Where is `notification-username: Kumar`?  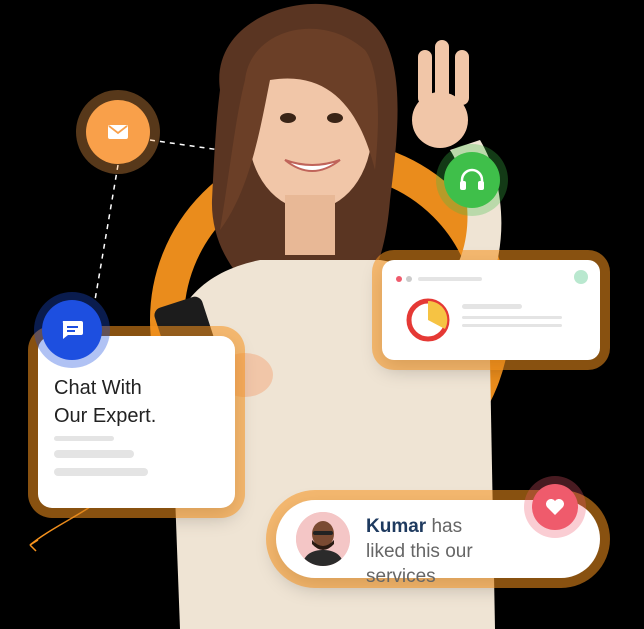 notification-username: Kumar is located at coordinates (396, 526).